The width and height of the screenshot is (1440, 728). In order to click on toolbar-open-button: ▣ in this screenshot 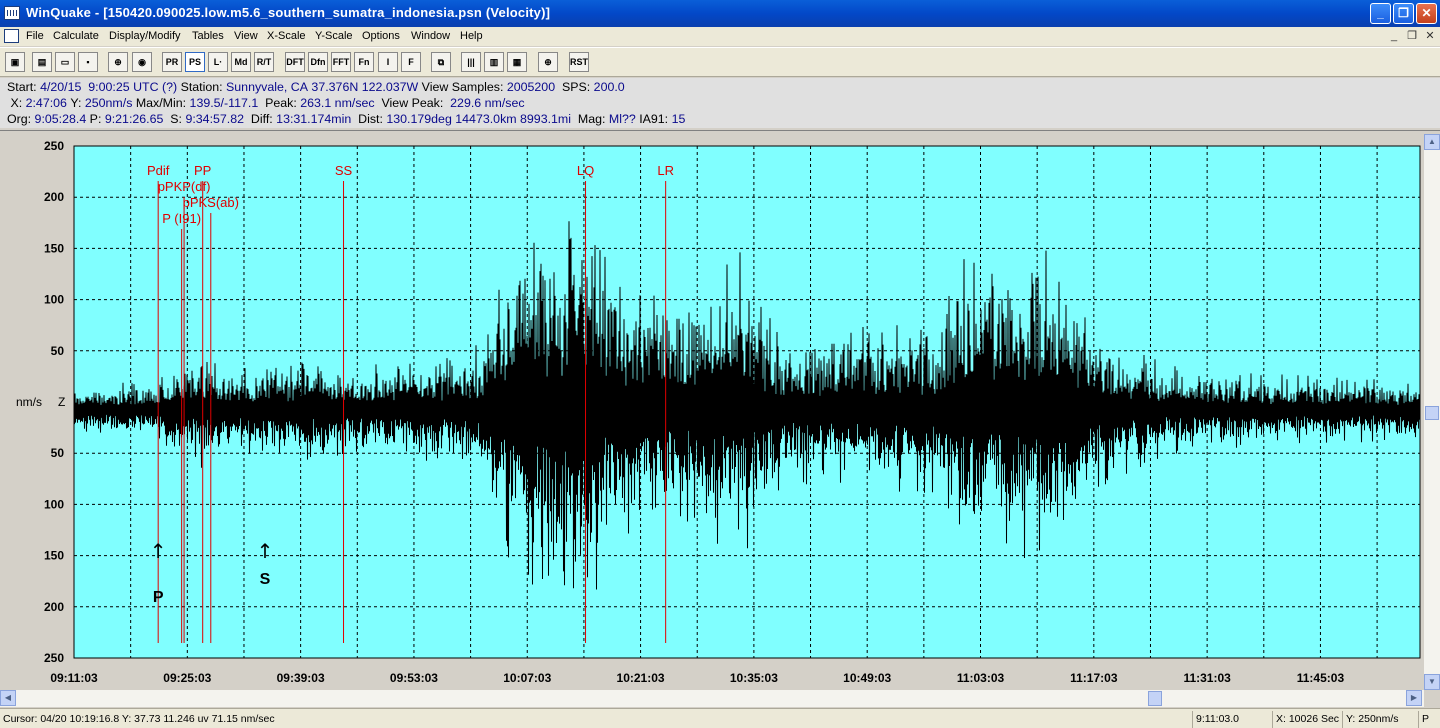, I will do `click(15, 62)`.